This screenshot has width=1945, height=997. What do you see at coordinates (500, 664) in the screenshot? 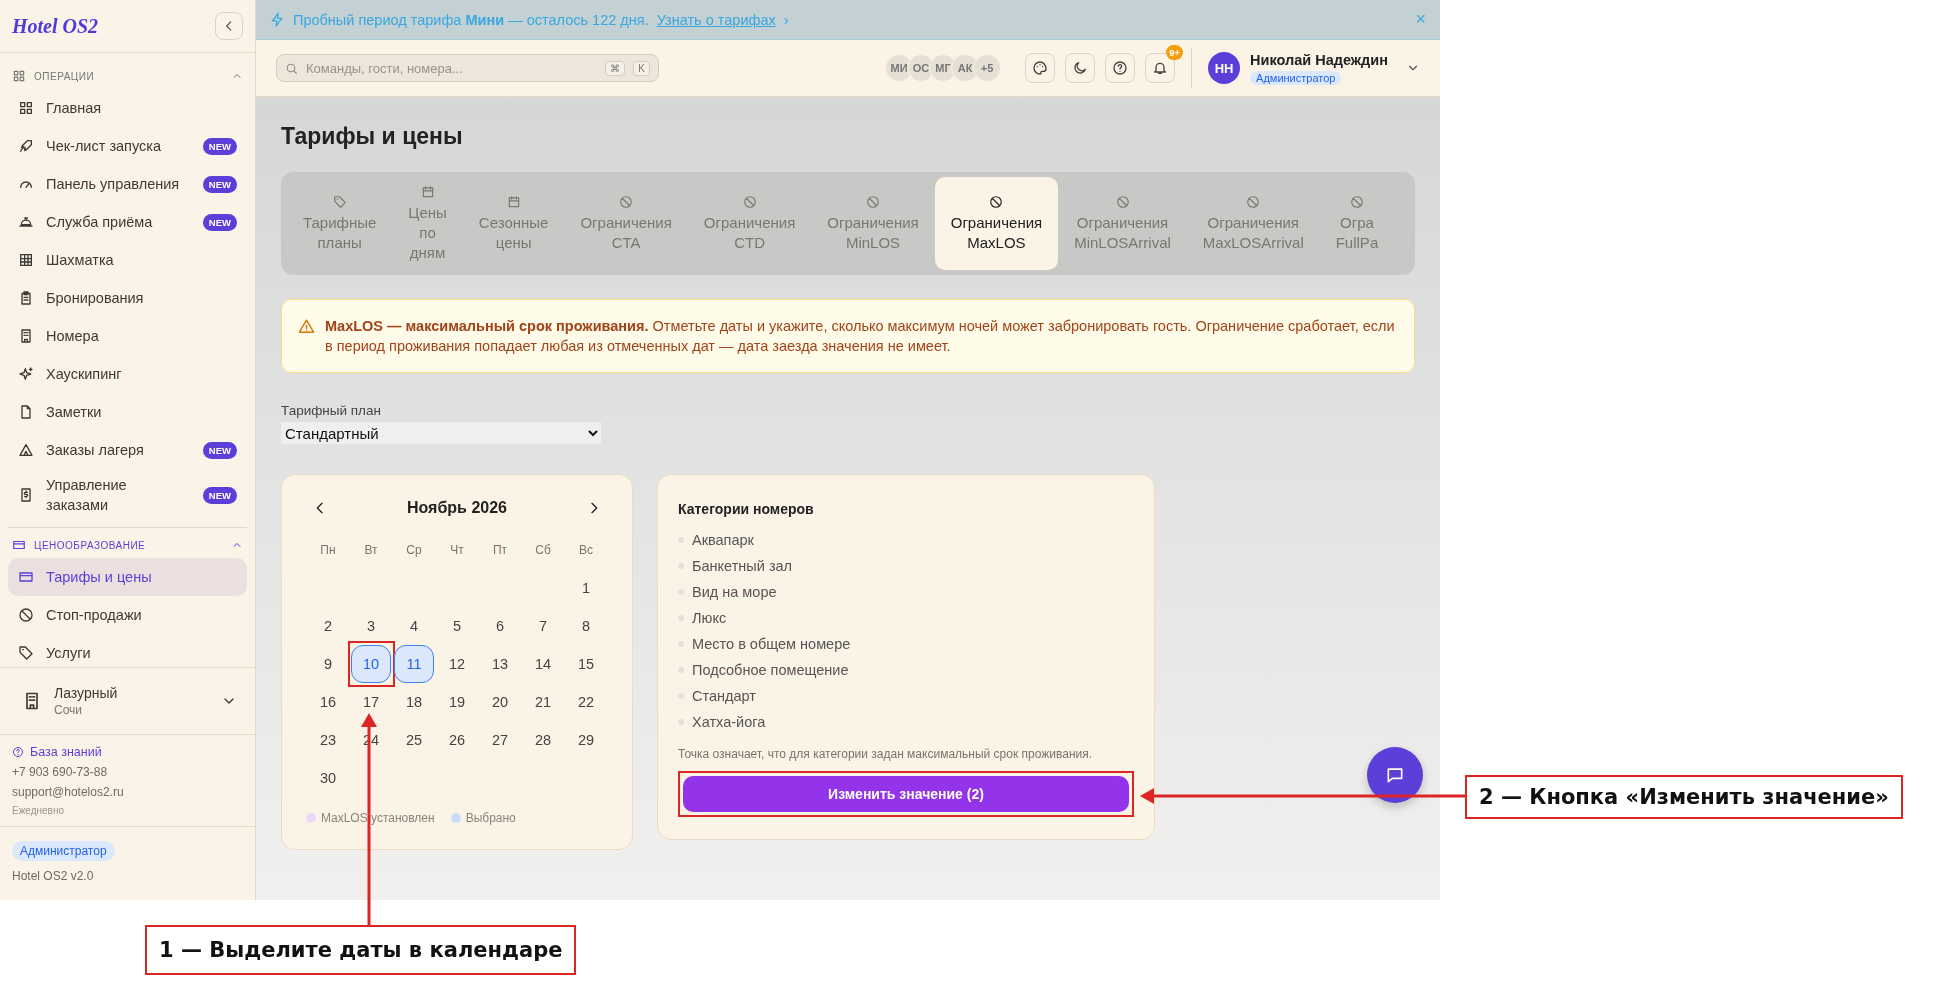
I see `calendar-day: 13` at bounding box center [500, 664].